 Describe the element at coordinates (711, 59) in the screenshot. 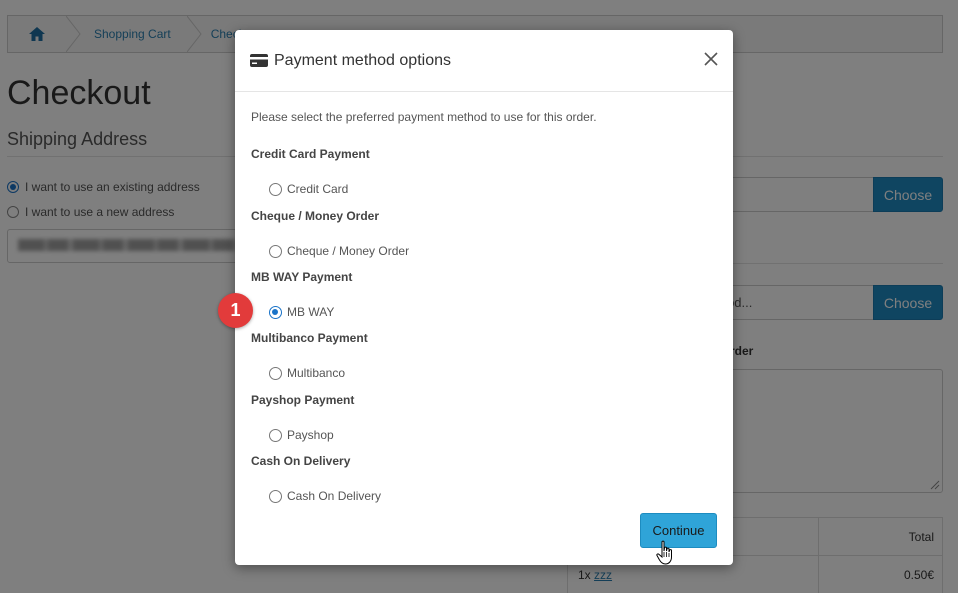

I see `close-icon` at that location.